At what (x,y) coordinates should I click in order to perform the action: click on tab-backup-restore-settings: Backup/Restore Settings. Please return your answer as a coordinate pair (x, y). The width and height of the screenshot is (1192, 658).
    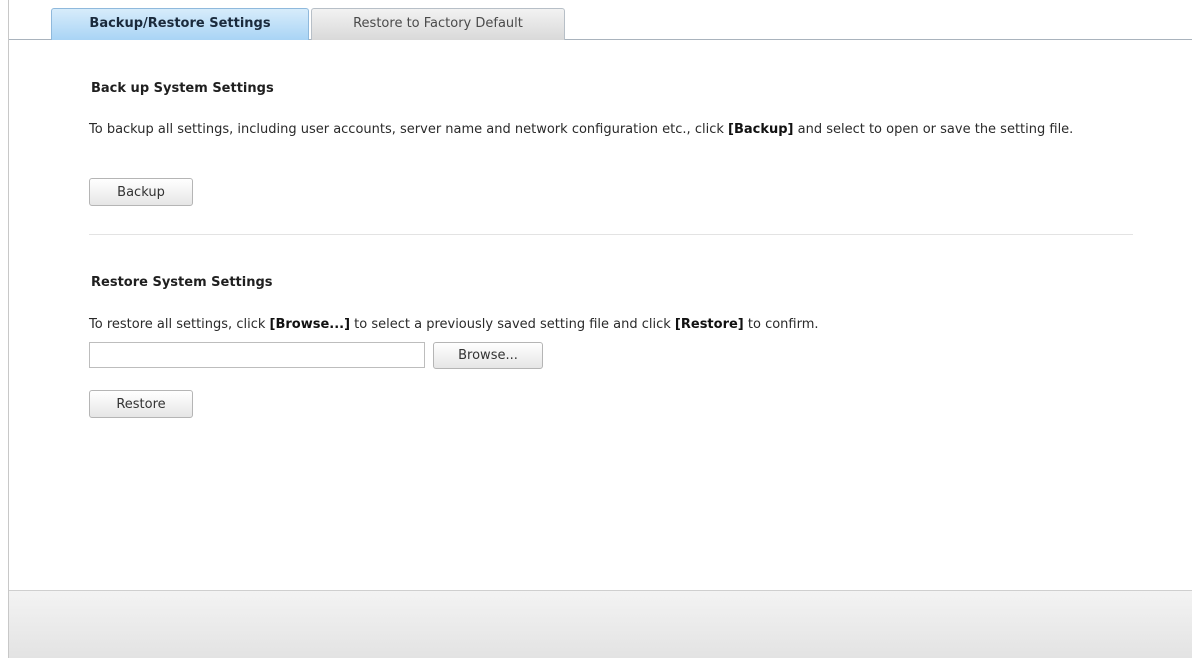
    Looking at the image, I should click on (180, 24).